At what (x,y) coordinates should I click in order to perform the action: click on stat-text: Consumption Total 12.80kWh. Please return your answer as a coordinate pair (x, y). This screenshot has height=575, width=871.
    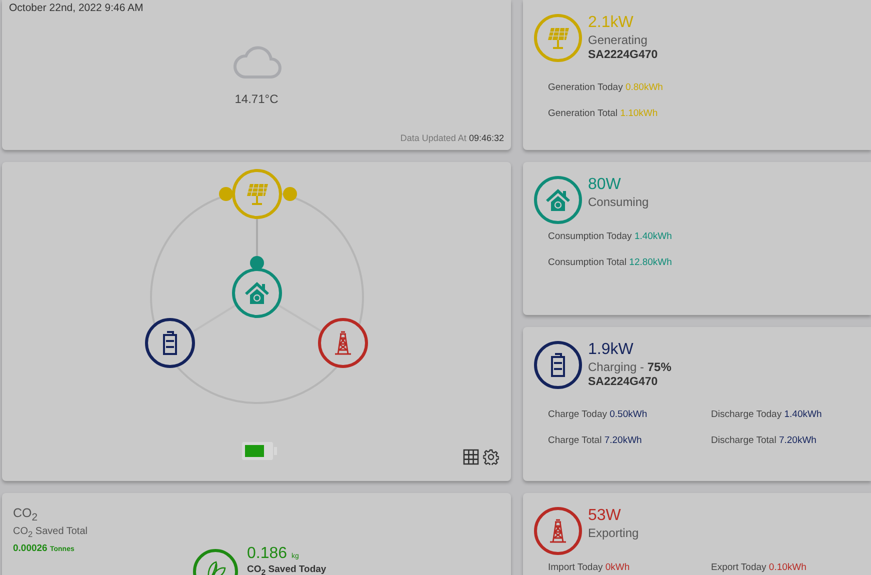
    Looking at the image, I should click on (610, 262).